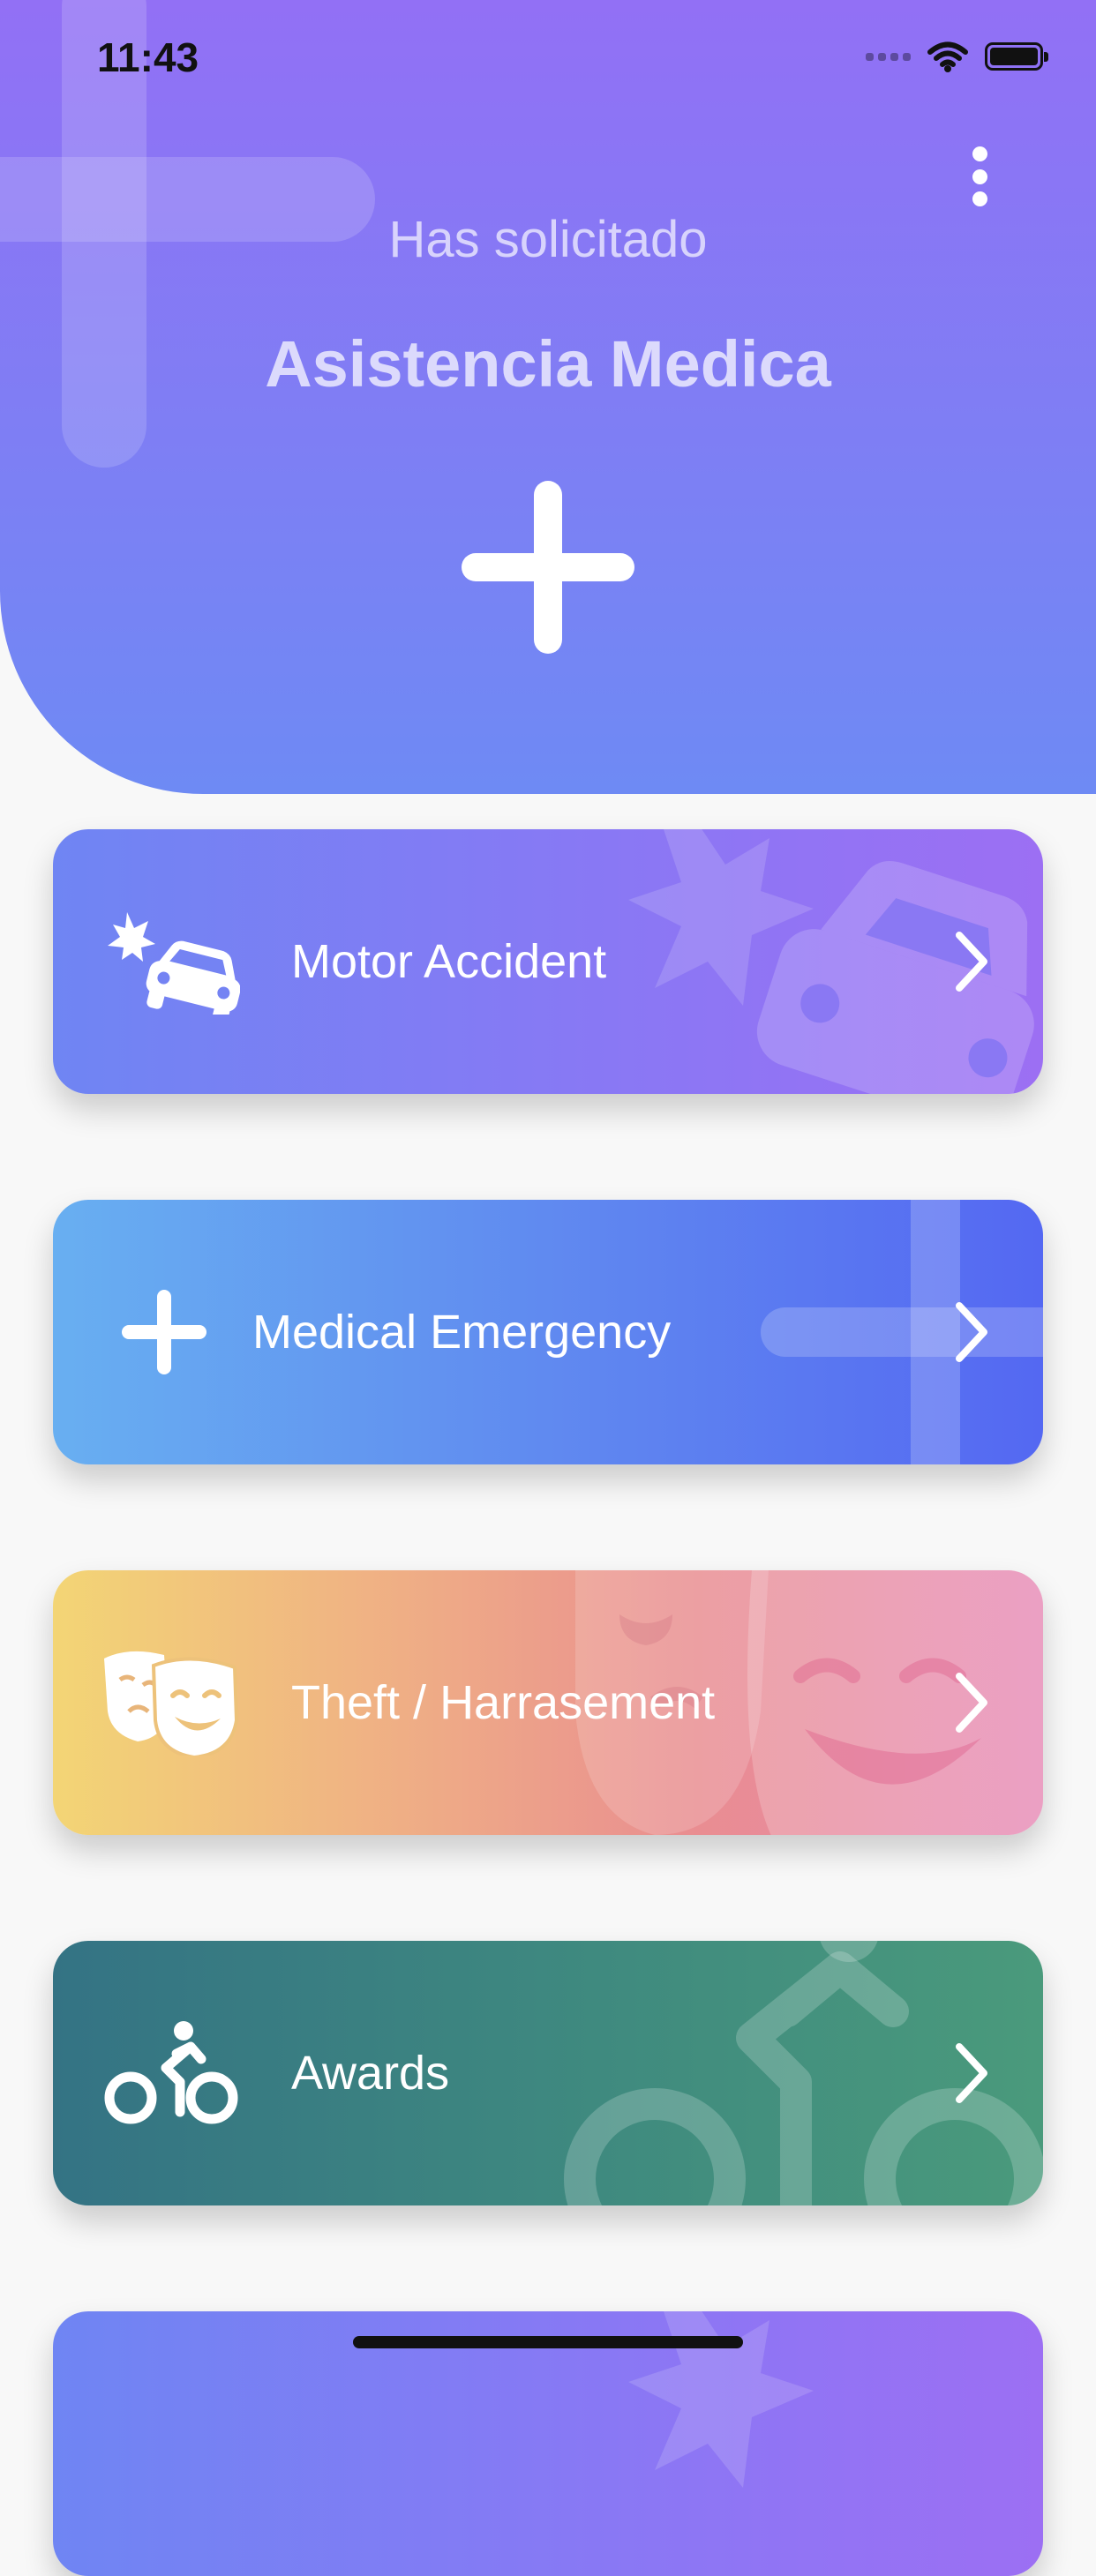 The height and width of the screenshot is (2576, 1096). I want to click on wifi-icon, so click(947, 57).